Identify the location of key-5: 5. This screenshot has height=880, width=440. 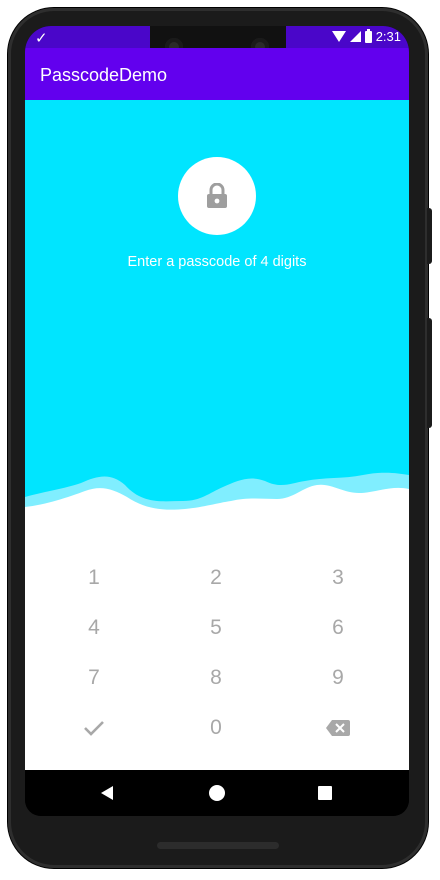
(216, 628).